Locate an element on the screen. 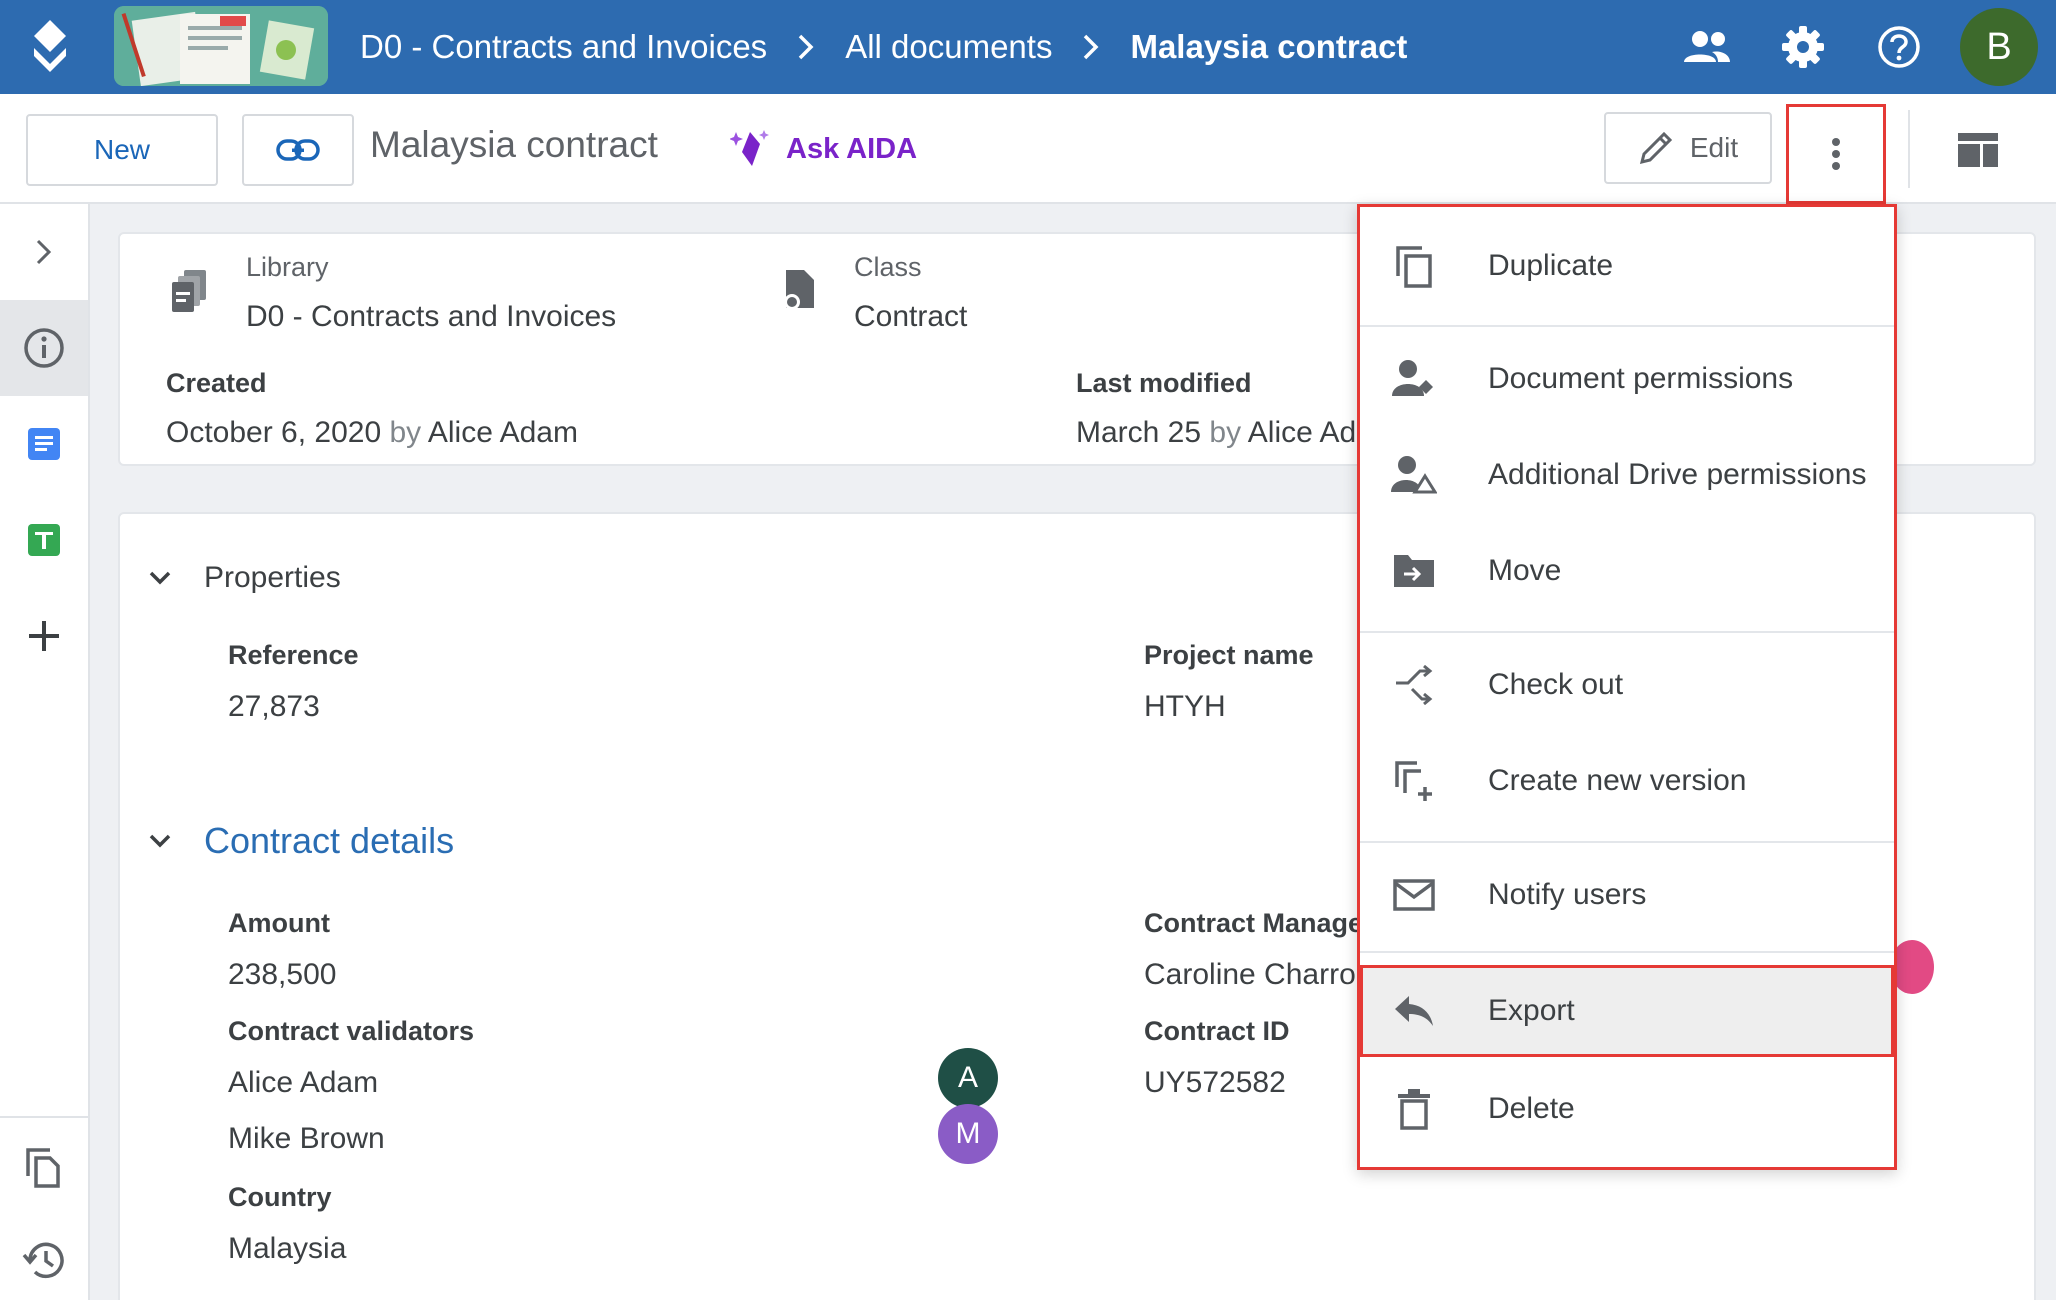  properties-section-toggle: Properties is located at coordinates (240, 578).